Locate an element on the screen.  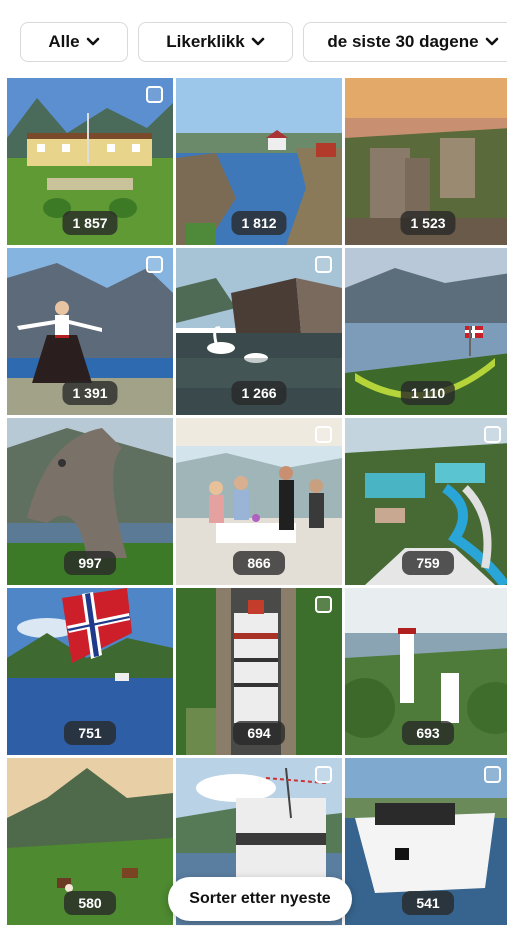
like-count: 1 266 is located at coordinates (259, 393).